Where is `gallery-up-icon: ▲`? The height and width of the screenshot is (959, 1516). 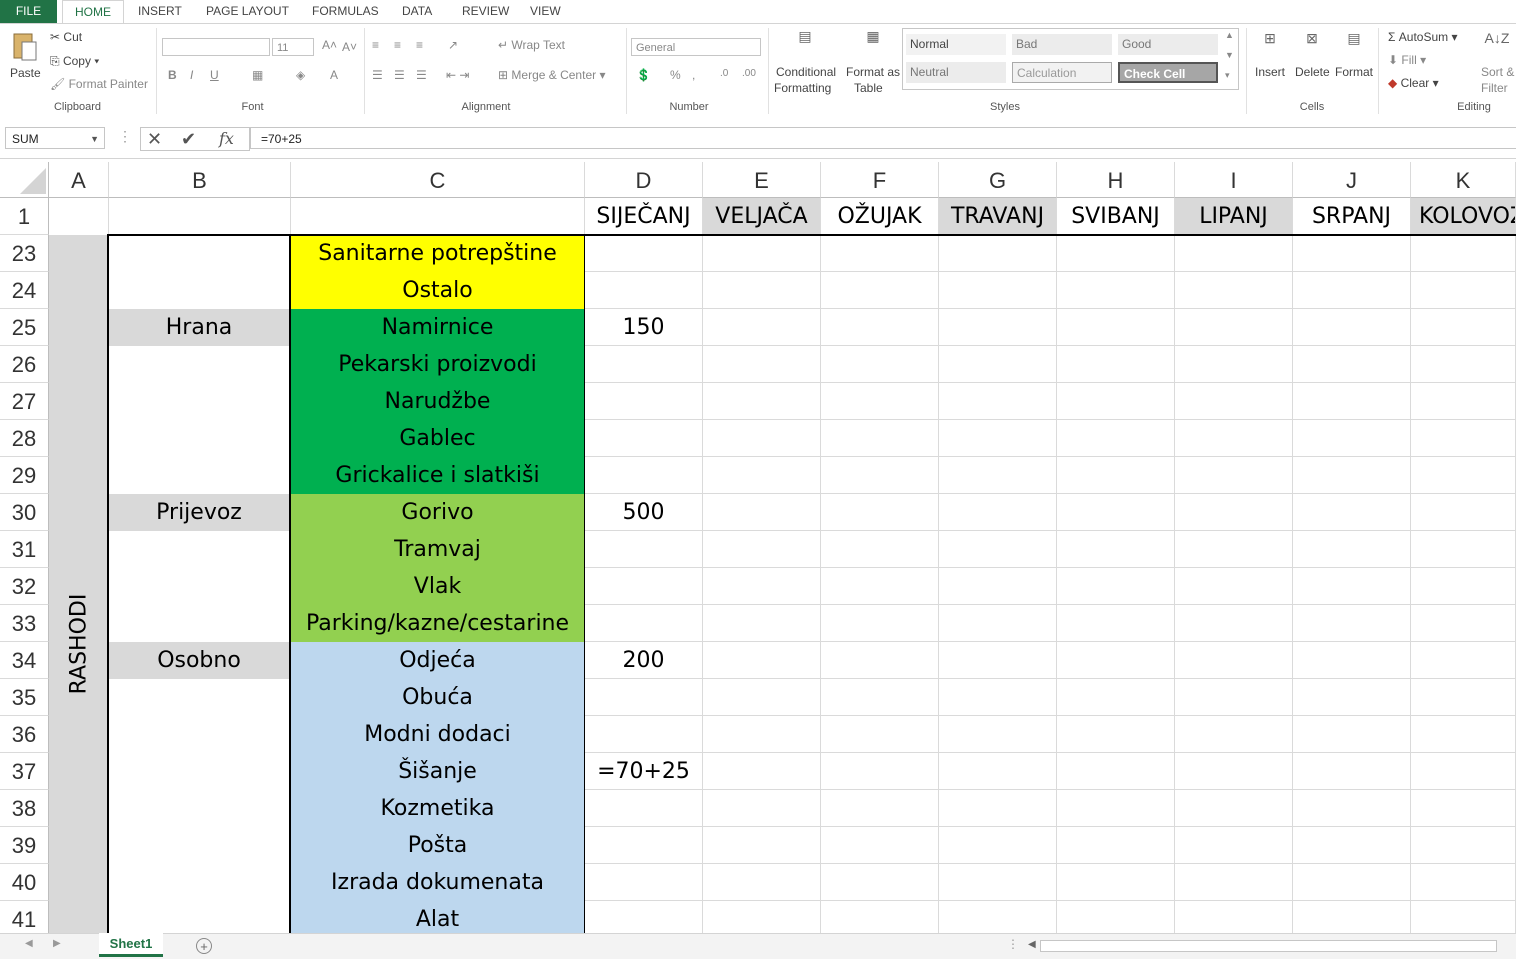
gallery-up-icon: ▲ is located at coordinates (1229, 35).